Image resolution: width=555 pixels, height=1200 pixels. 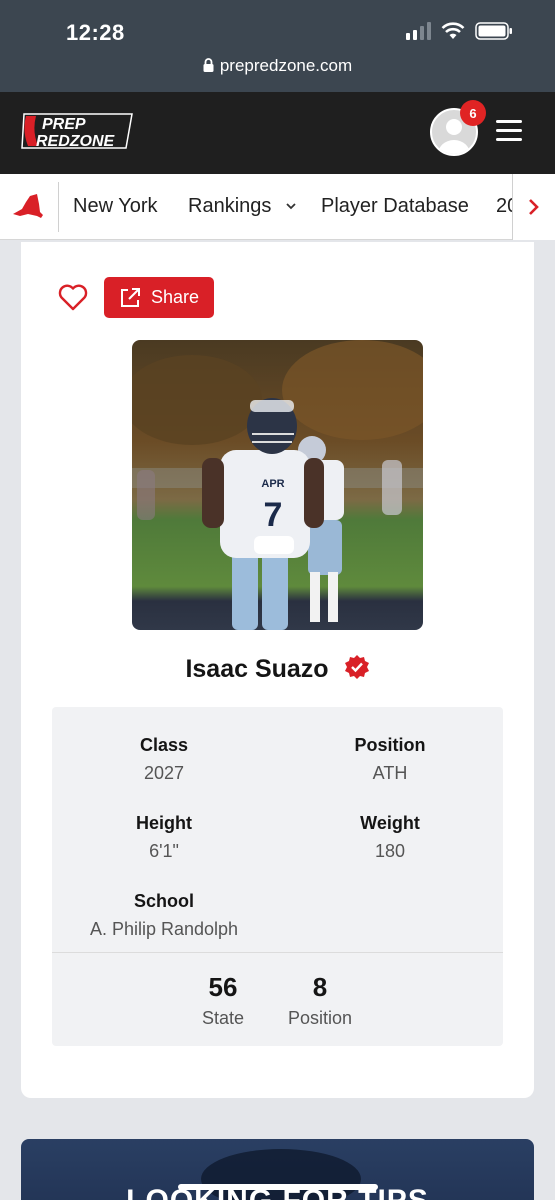 I want to click on share-button-label: Share, so click(x=175, y=297).